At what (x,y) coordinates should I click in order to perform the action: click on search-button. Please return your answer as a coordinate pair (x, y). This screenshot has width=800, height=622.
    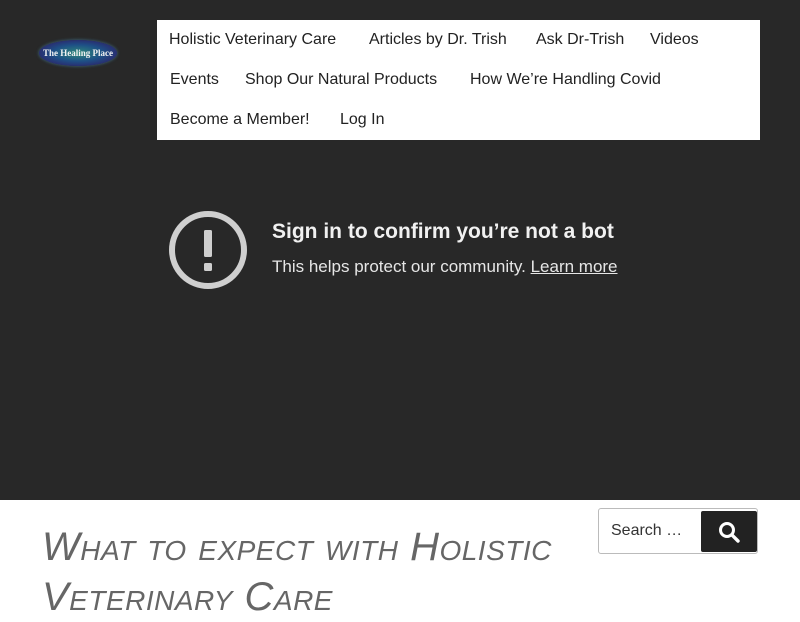
    Looking at the image, I should click on (729, 531).